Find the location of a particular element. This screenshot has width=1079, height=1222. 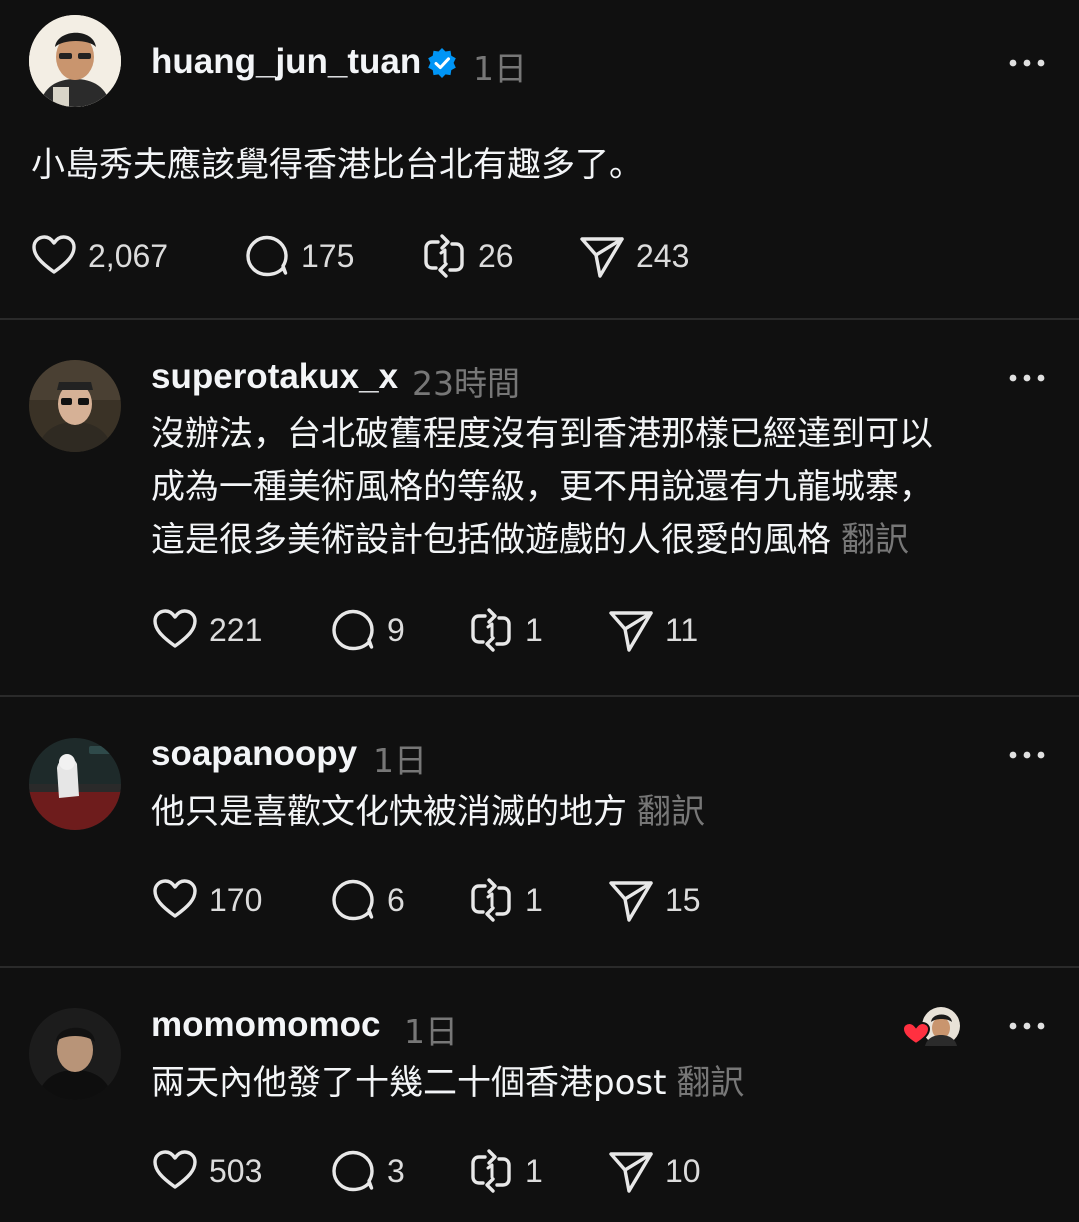

share-count: 15 is located at coordinates (683, 899).